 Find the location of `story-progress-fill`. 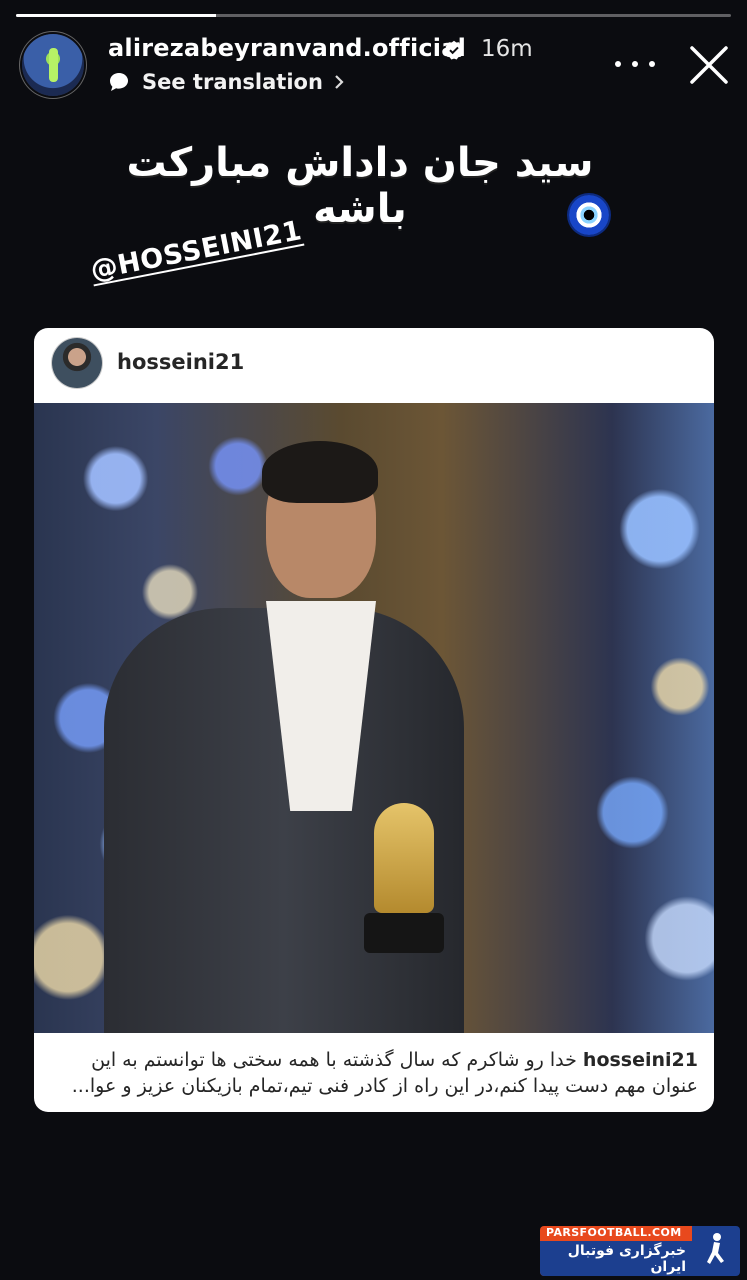

story-progress-fill is located at coordinates (116, 15).